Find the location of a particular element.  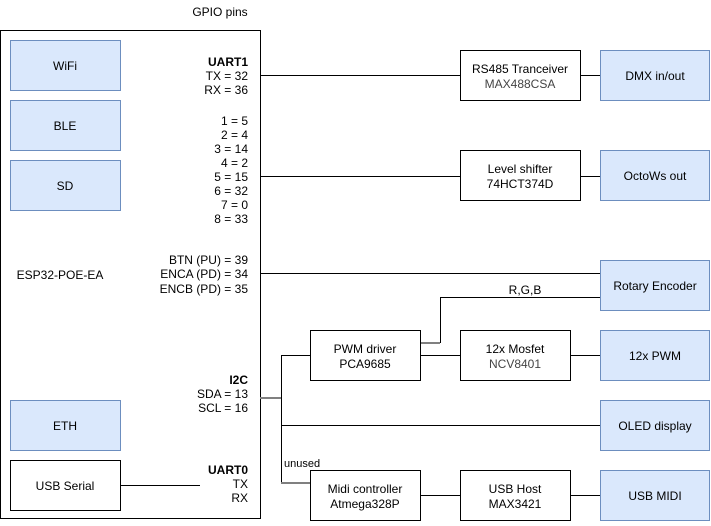

uart0-tx: TX is located at coordinates (240, 484).